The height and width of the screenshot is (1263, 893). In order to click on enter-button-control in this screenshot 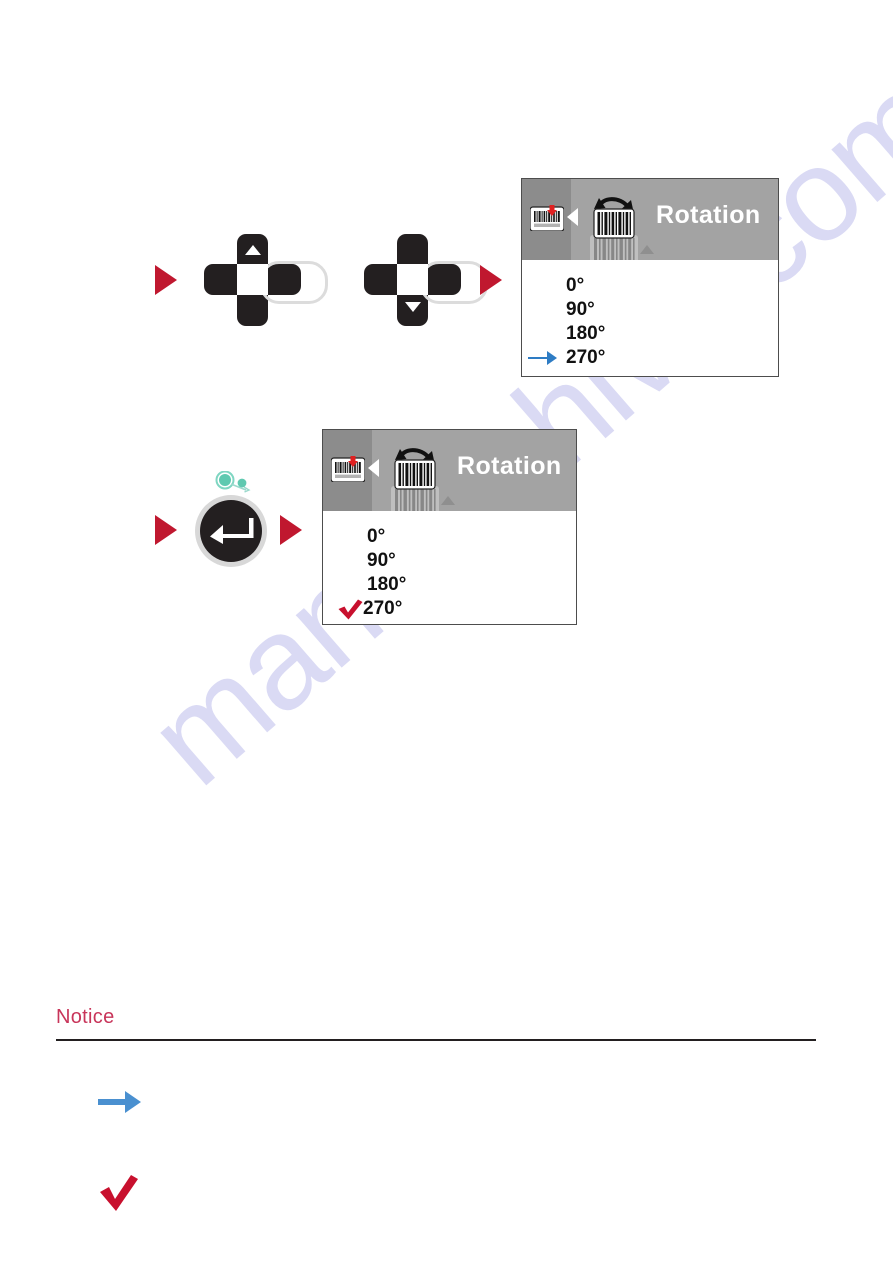, I will do `click(231, 518)`.